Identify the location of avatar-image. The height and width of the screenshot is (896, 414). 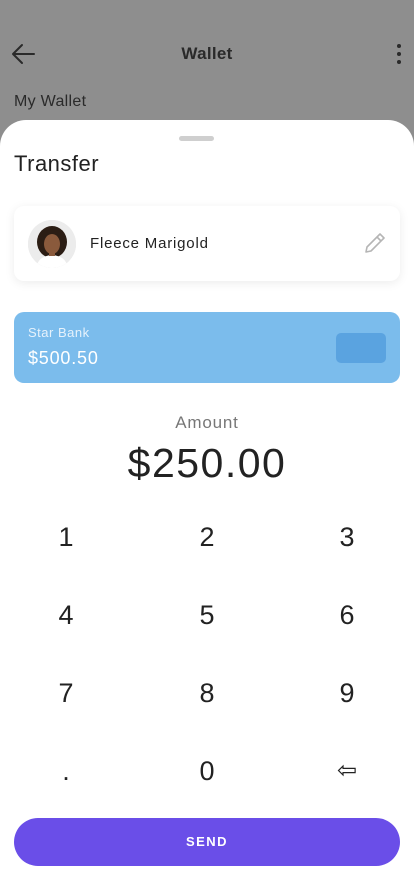
(52, 244).